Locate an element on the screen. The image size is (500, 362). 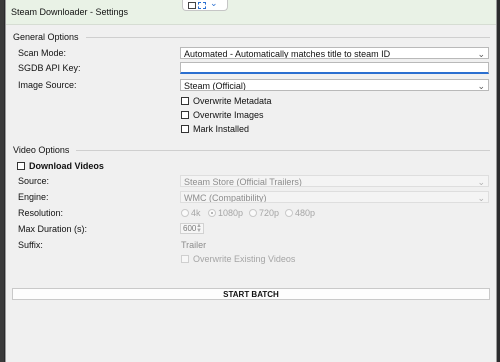
desktop-background-left is located at coordinates (2, 181).